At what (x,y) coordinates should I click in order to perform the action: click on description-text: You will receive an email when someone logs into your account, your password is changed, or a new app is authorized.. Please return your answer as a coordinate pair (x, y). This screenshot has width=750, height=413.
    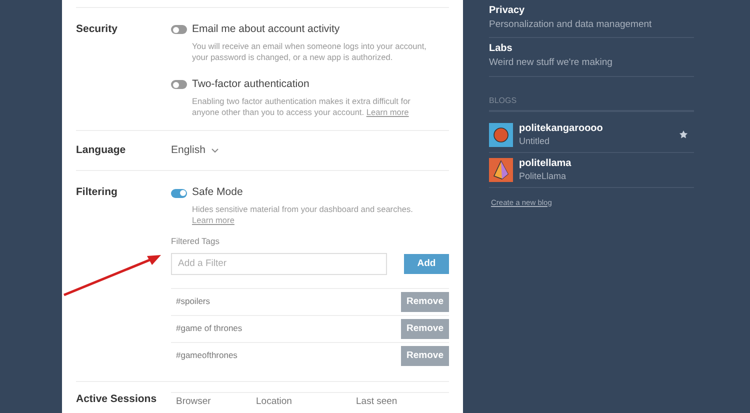
    Looking at the image, I should click on (310, 51).